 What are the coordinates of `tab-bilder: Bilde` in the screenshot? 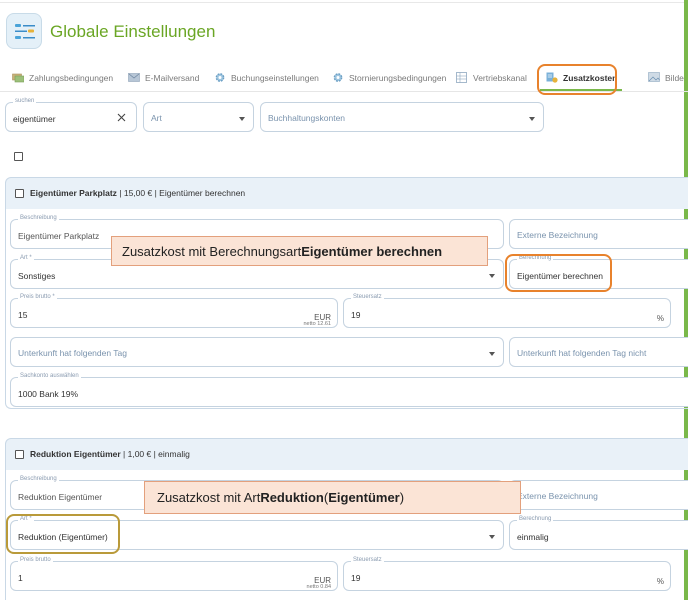 It's located at (666, 77).